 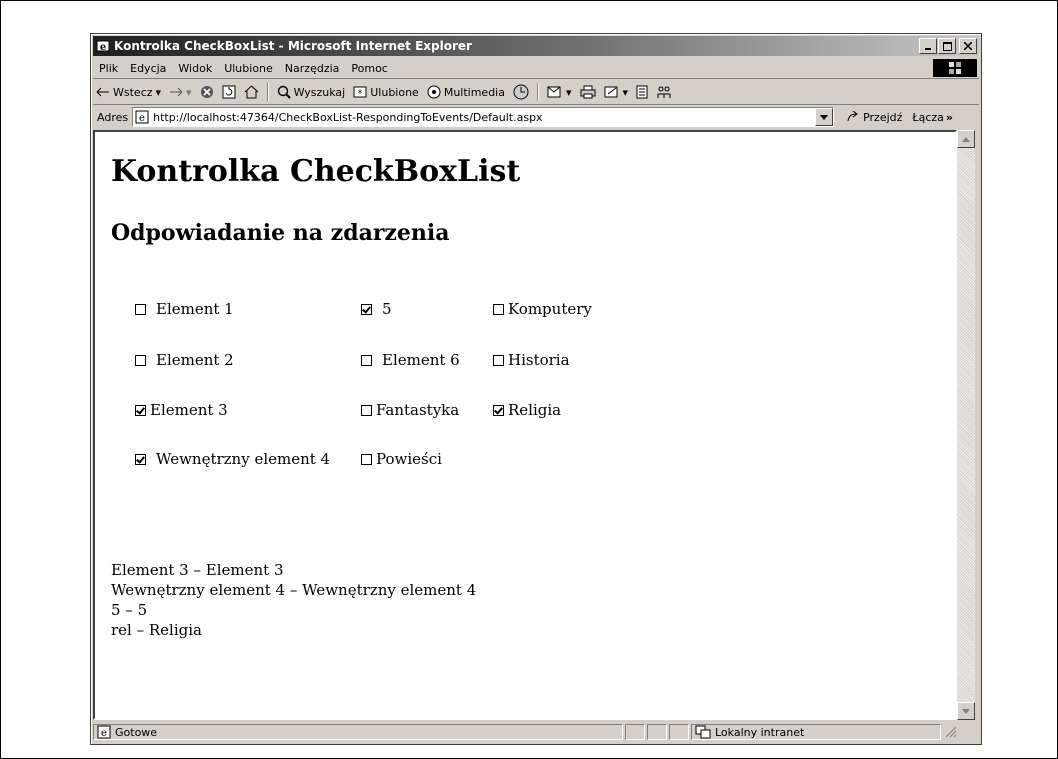 I want to click on checkbox-label: Religia, so click(x=534, y=410).